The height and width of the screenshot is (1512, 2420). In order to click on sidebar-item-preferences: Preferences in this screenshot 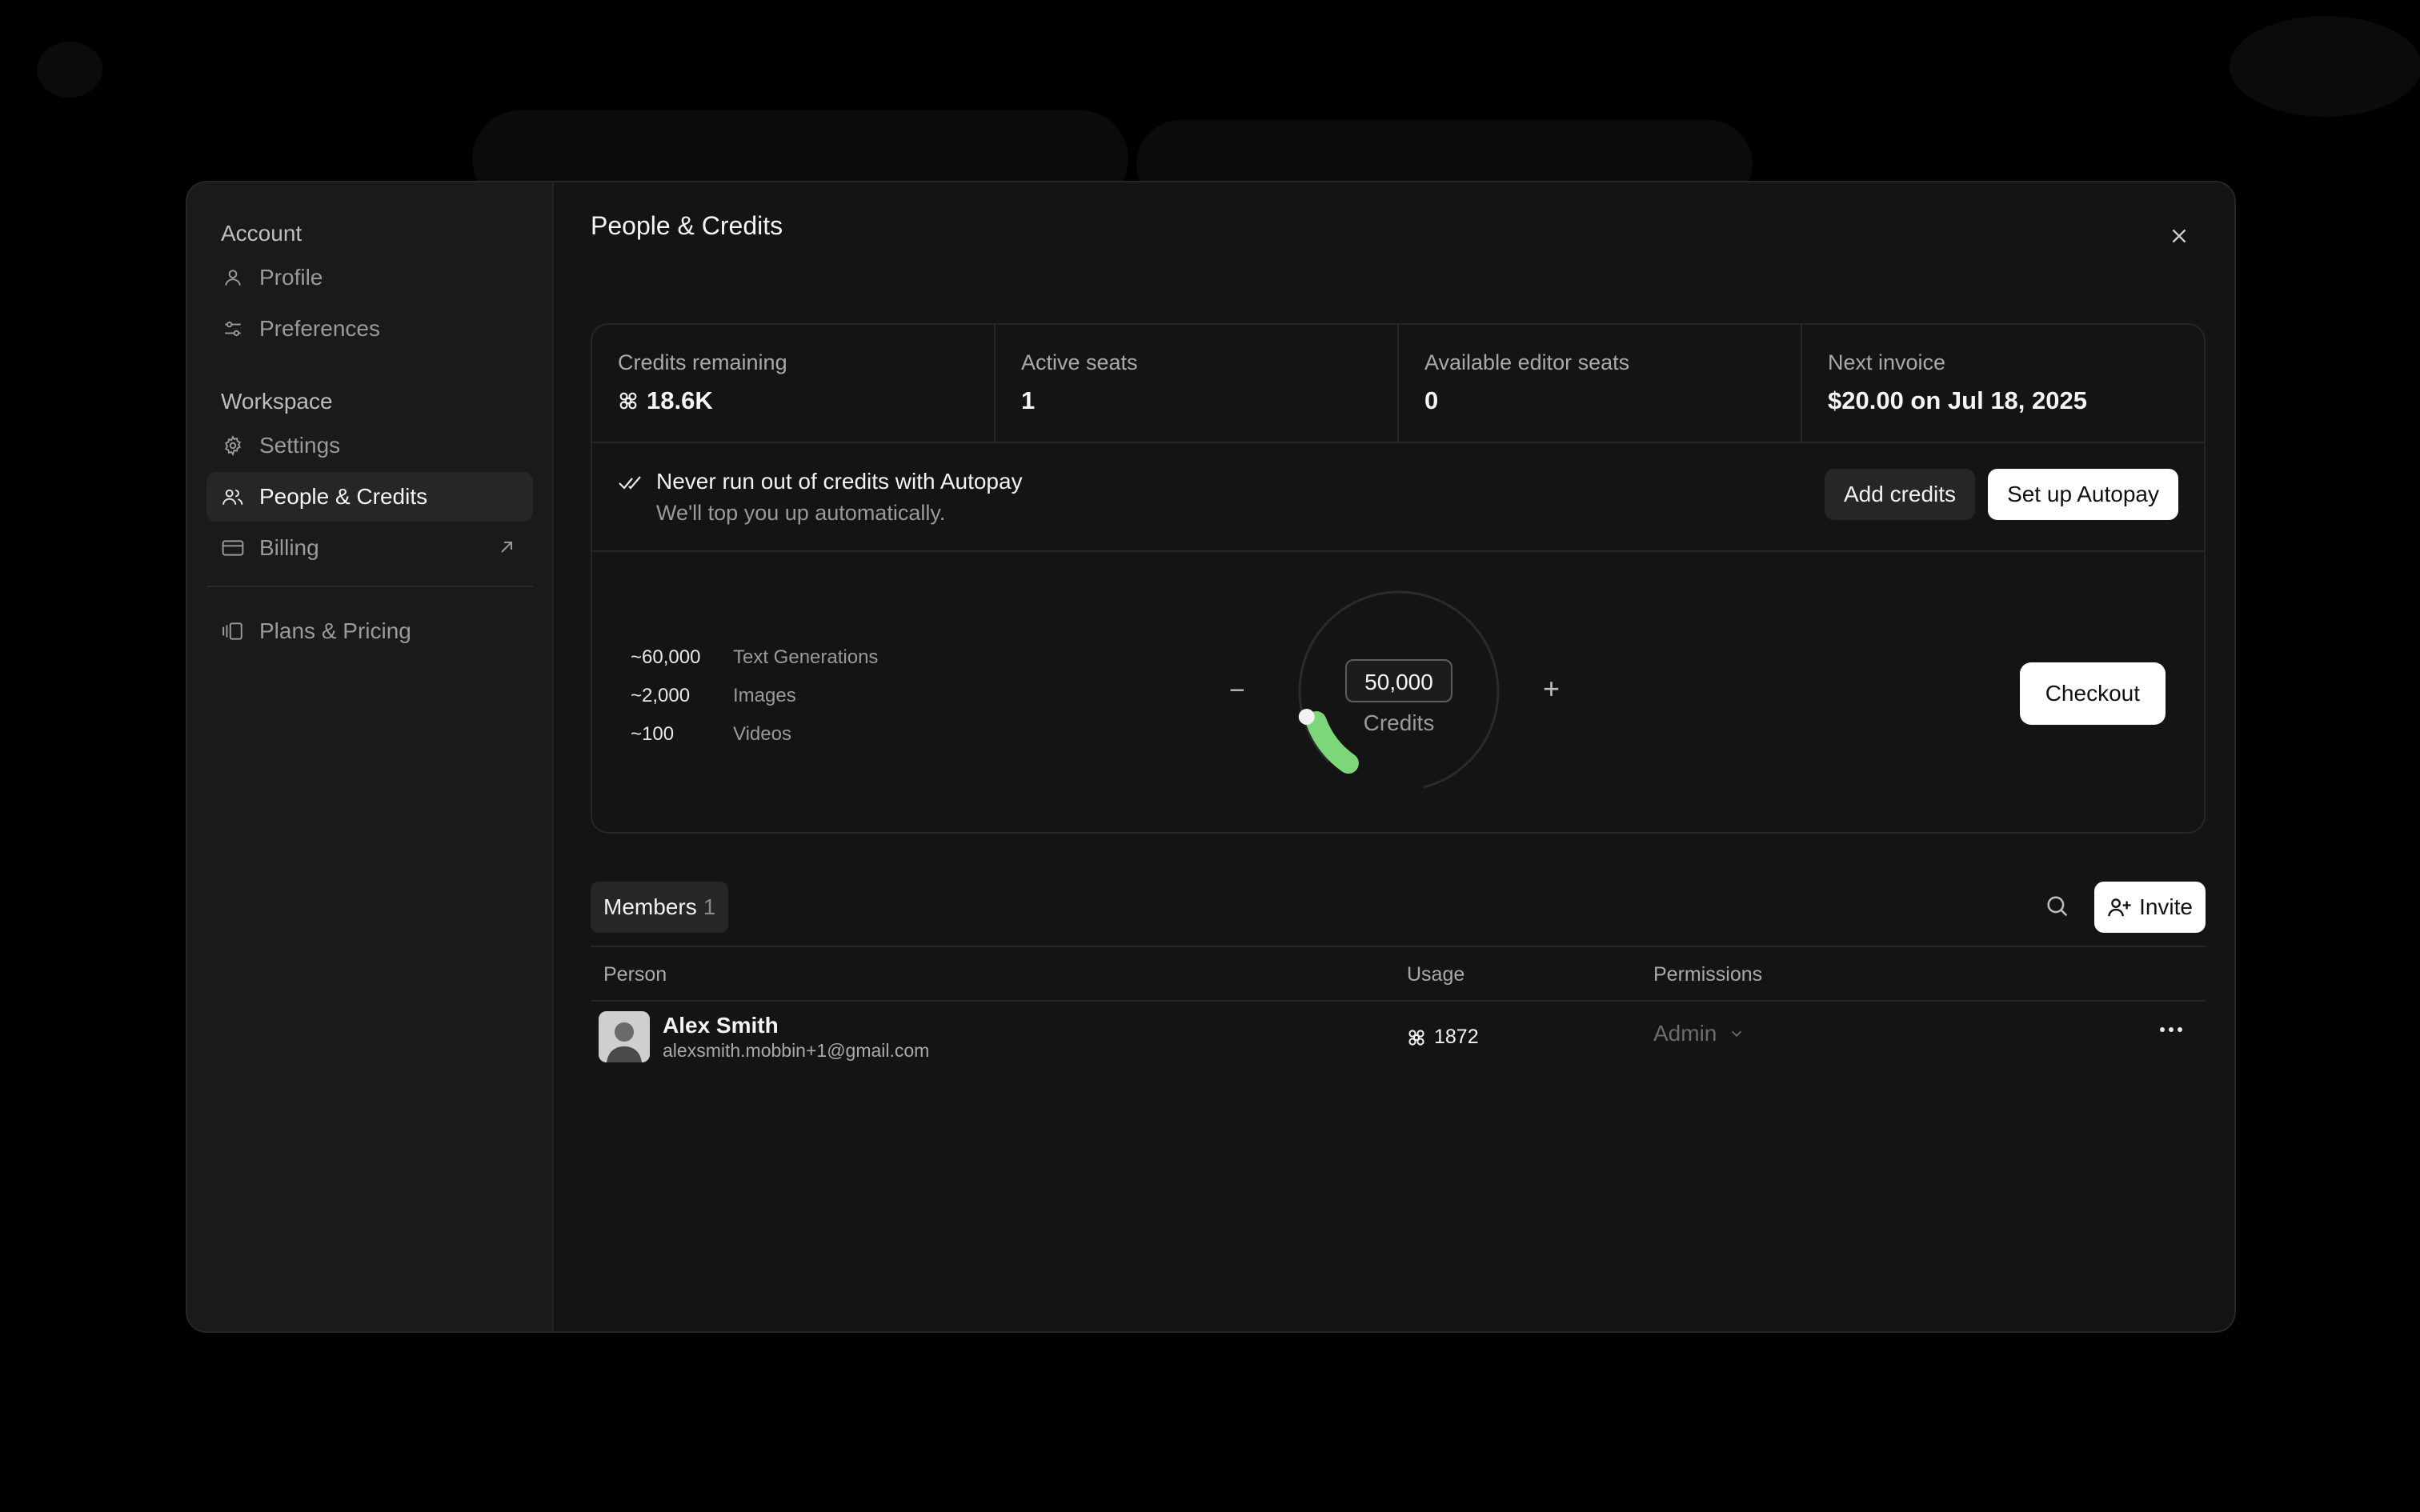, I will do `click(369, 329)`.